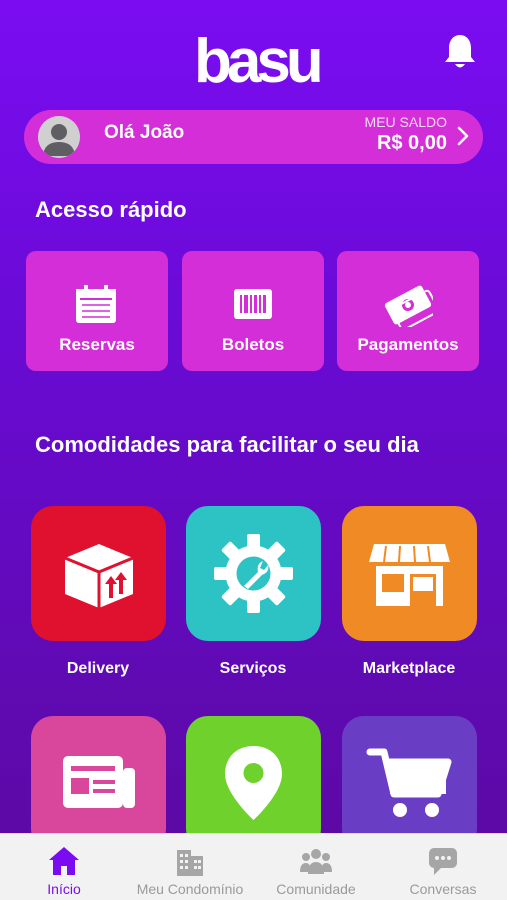 The height and width of the screenshot is (900, 507). I want to click on quick-pagamentos-label: Pagamentos, so click(408, 344).